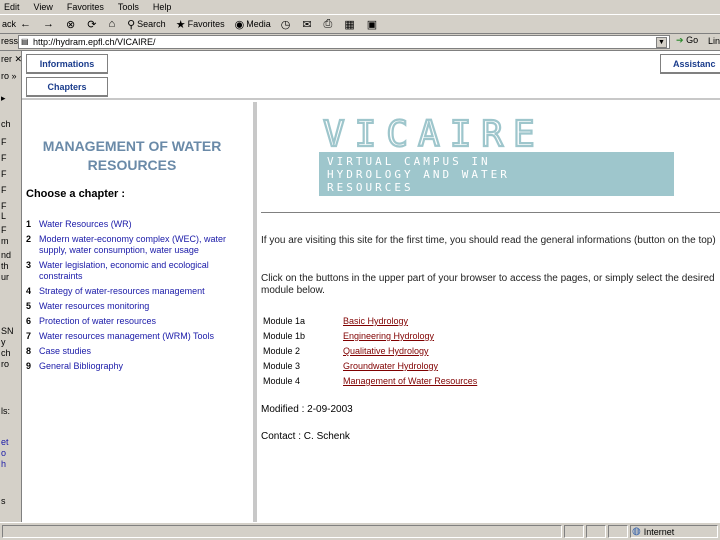 The height and width of the screenshot is (540, 720). I want to click on menu-edit: Edit, so click(12, 7).